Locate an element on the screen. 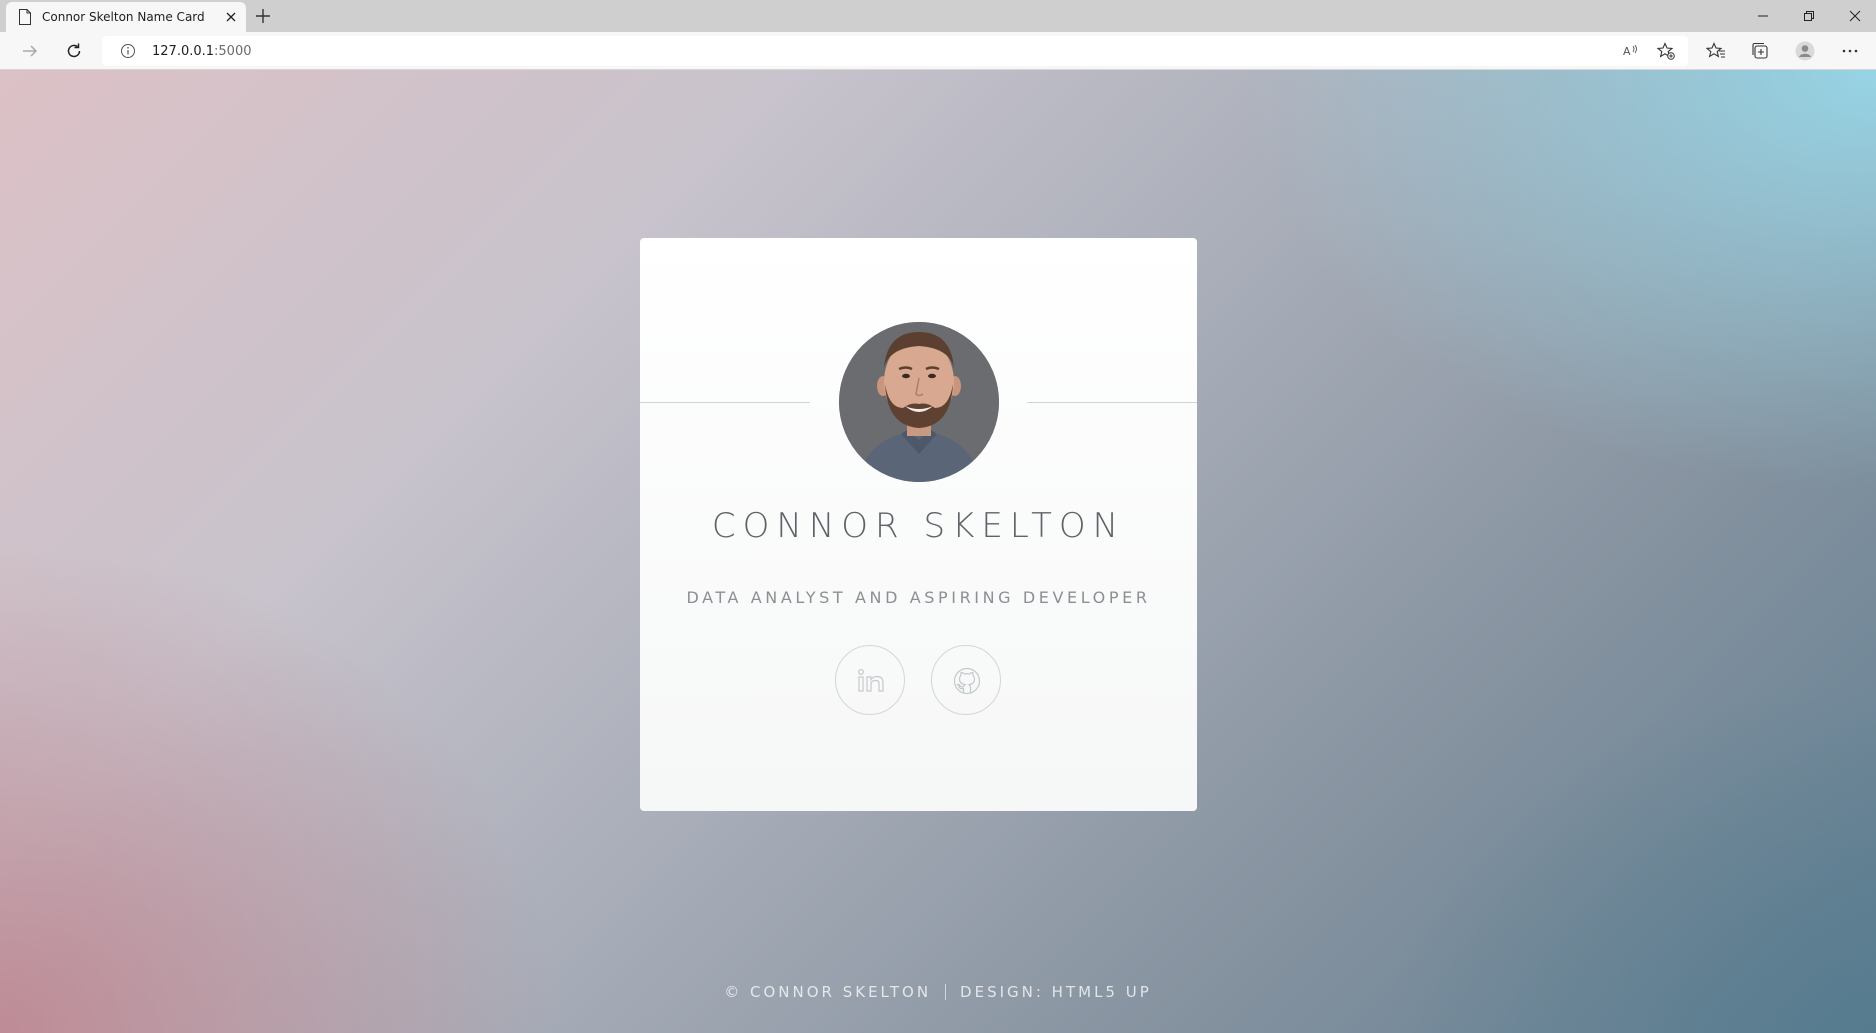  linkedin-button is located at coordinates (870, 680).